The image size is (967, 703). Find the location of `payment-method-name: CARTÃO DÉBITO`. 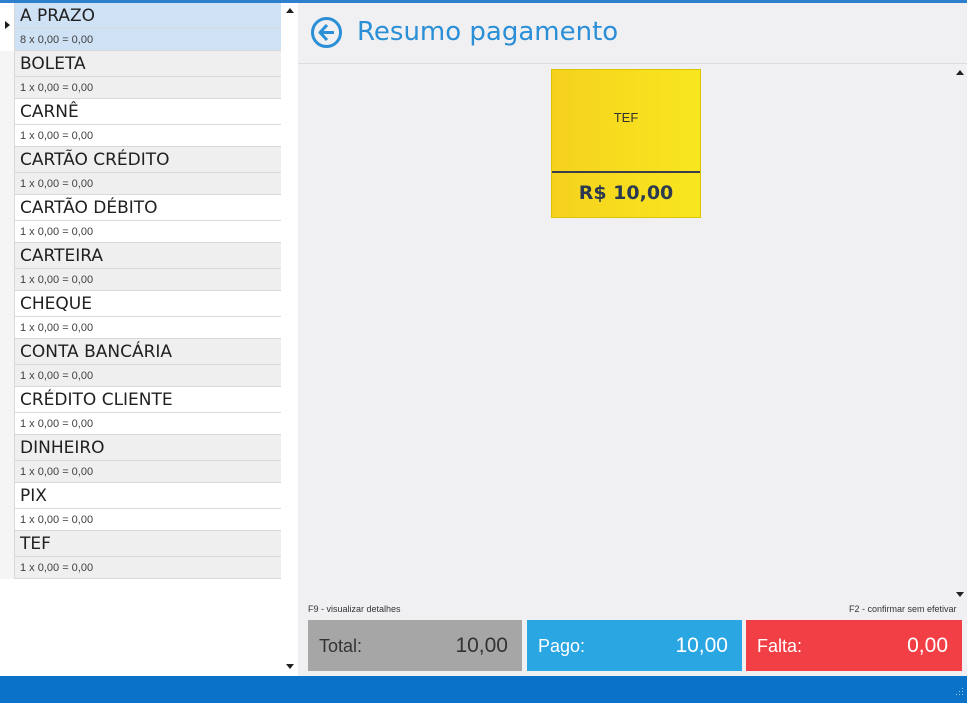

payment-method-name: CARTÃO DÉBITO is located at coordinates (148, 208).